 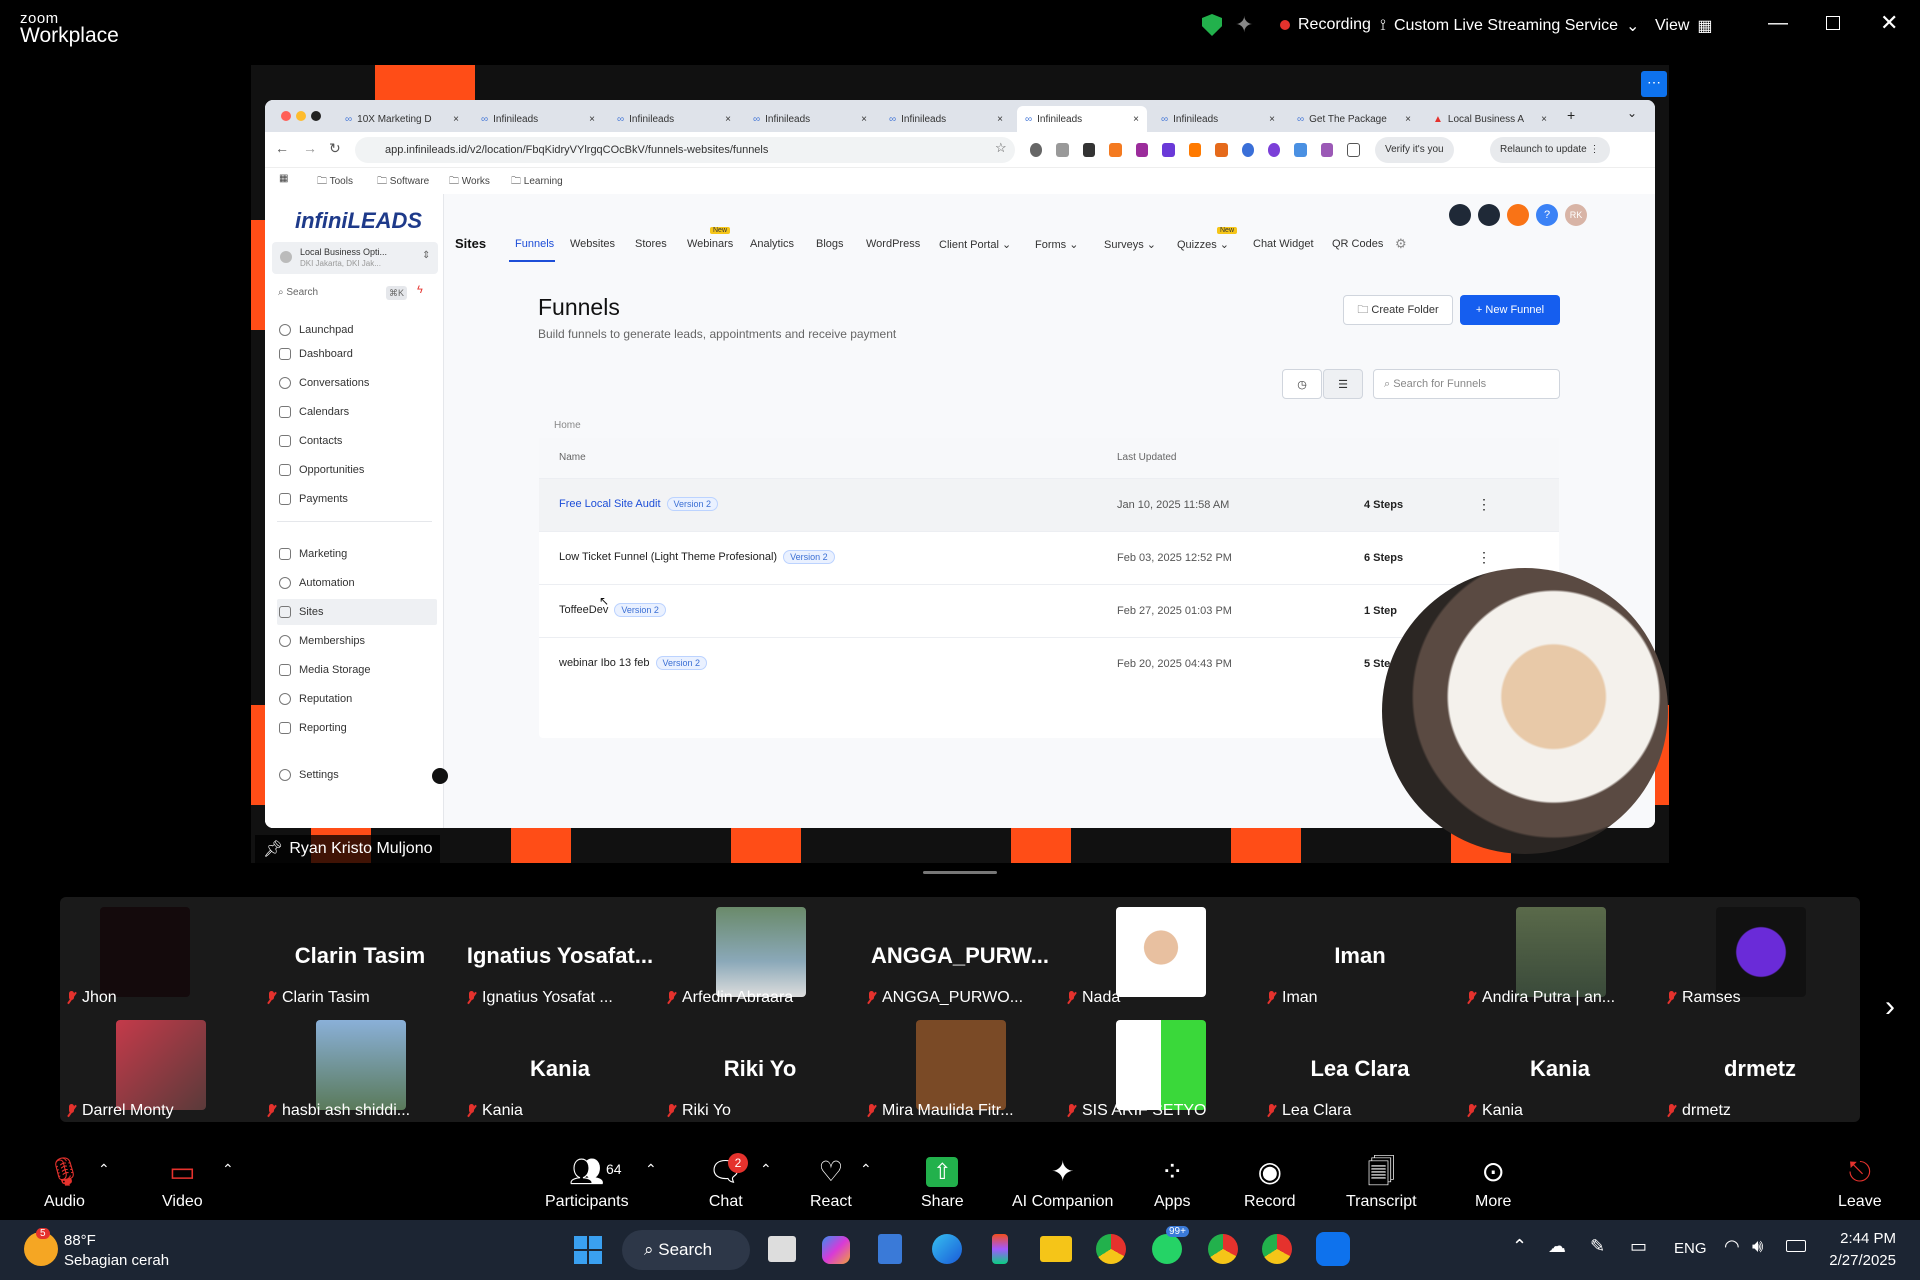 I want to click on resize-handle, so click(x=960, y=872).